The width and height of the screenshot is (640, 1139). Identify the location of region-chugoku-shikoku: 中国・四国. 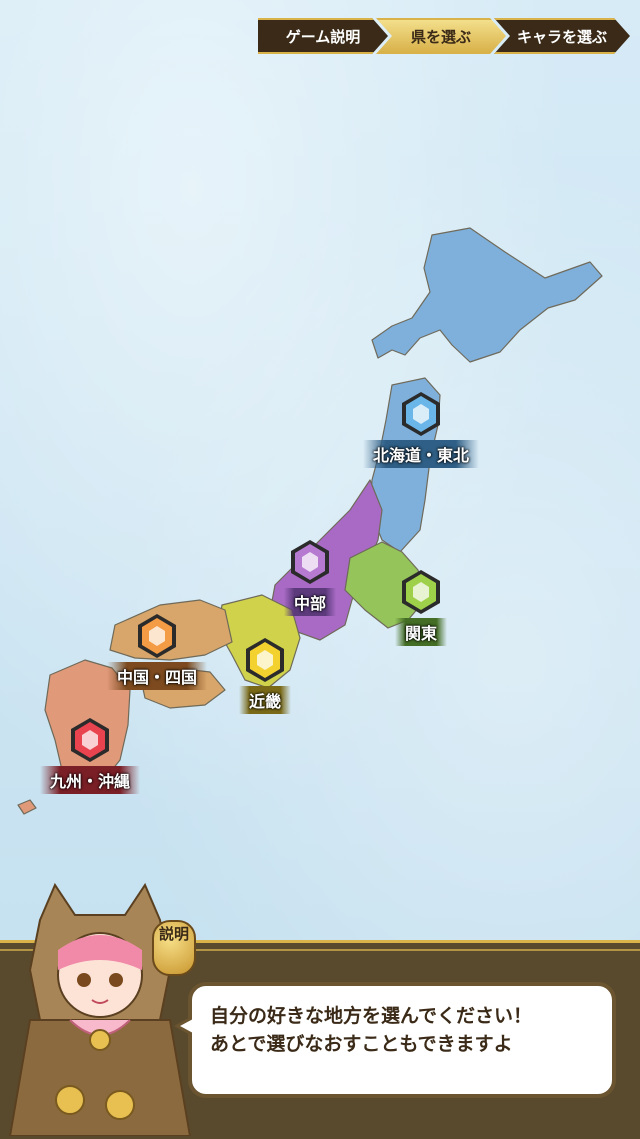
(157, 652).